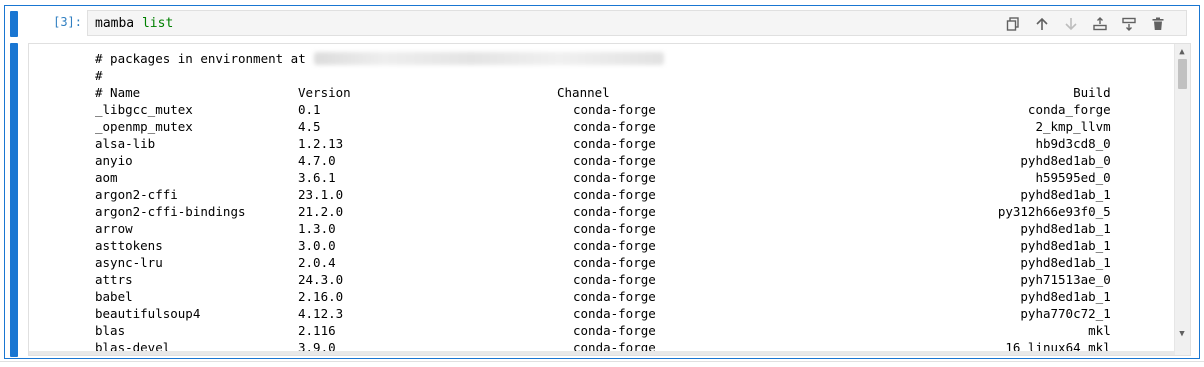  What do you see at coordinates (488, 58) in the screenshot?
I see `redacted-path` at bounding box center [488, 58].